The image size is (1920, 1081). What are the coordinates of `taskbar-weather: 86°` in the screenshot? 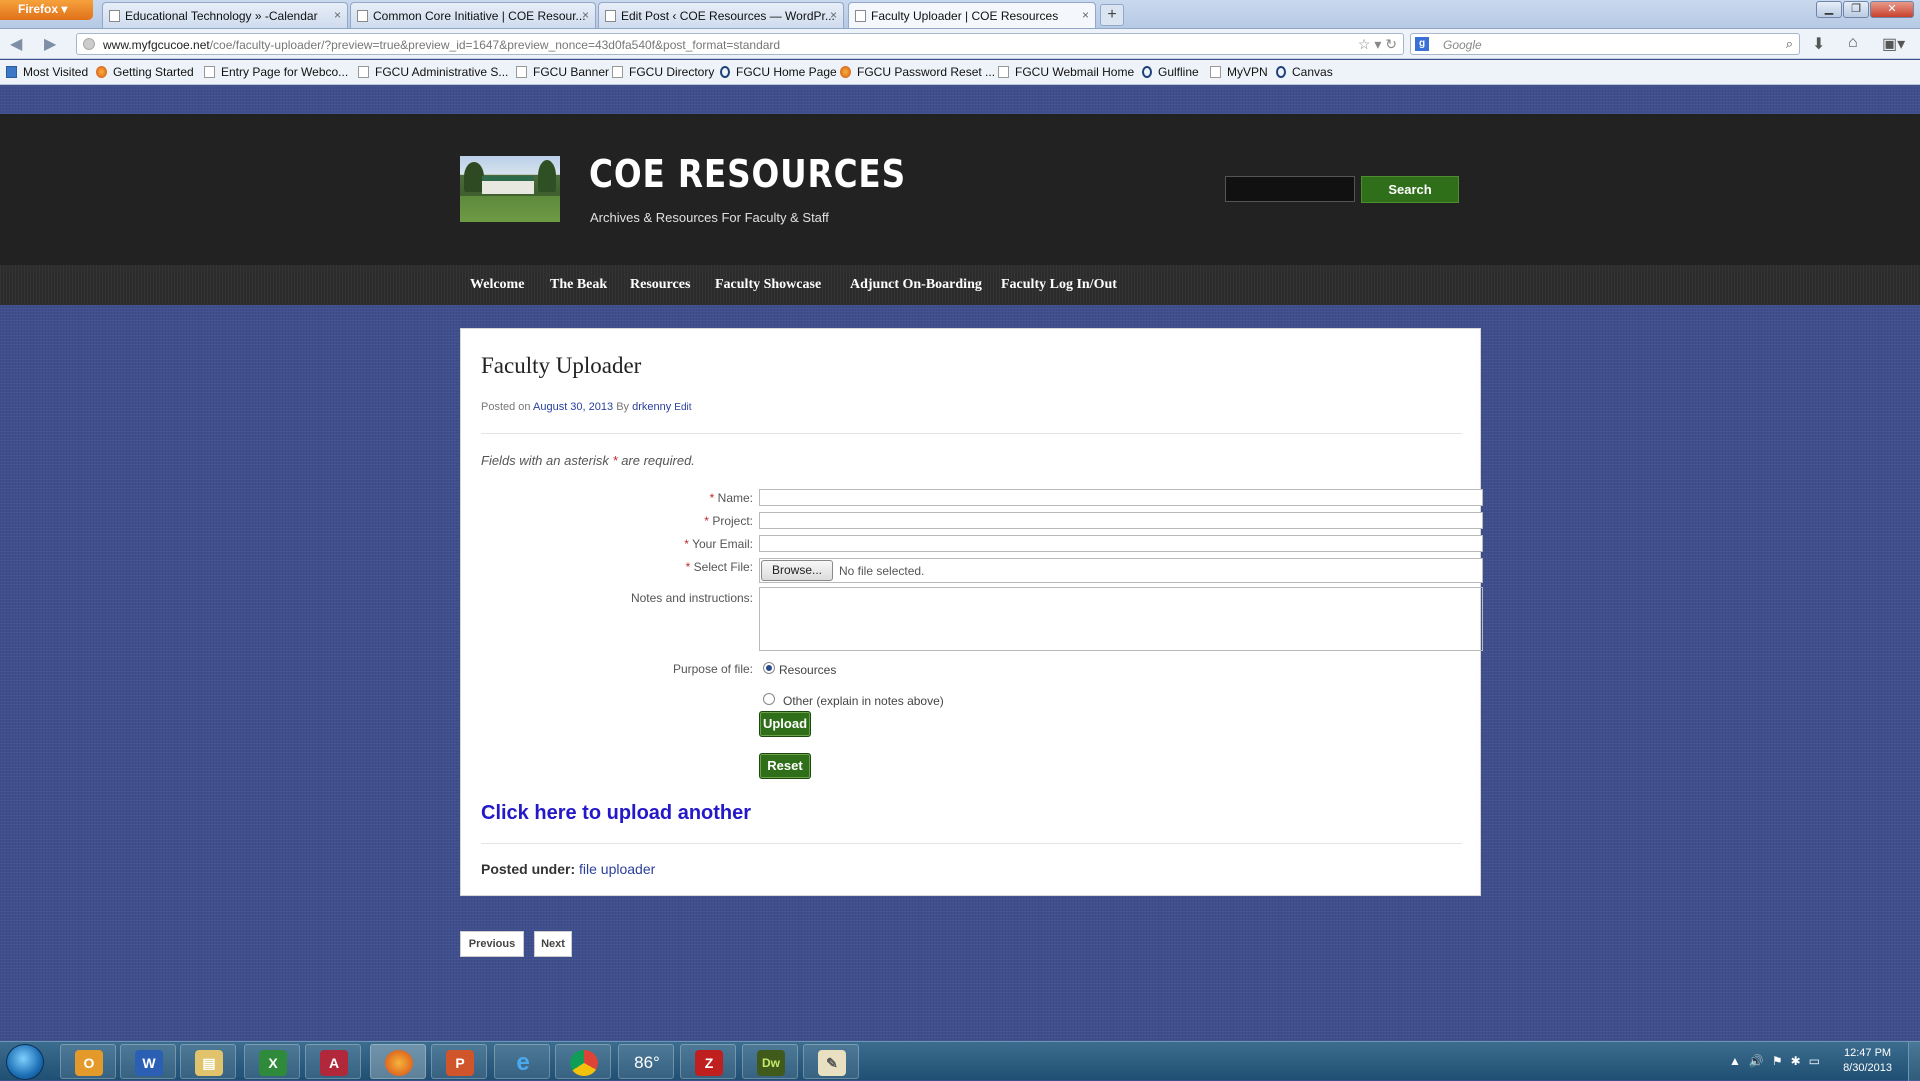 It's located at (646, 1061).